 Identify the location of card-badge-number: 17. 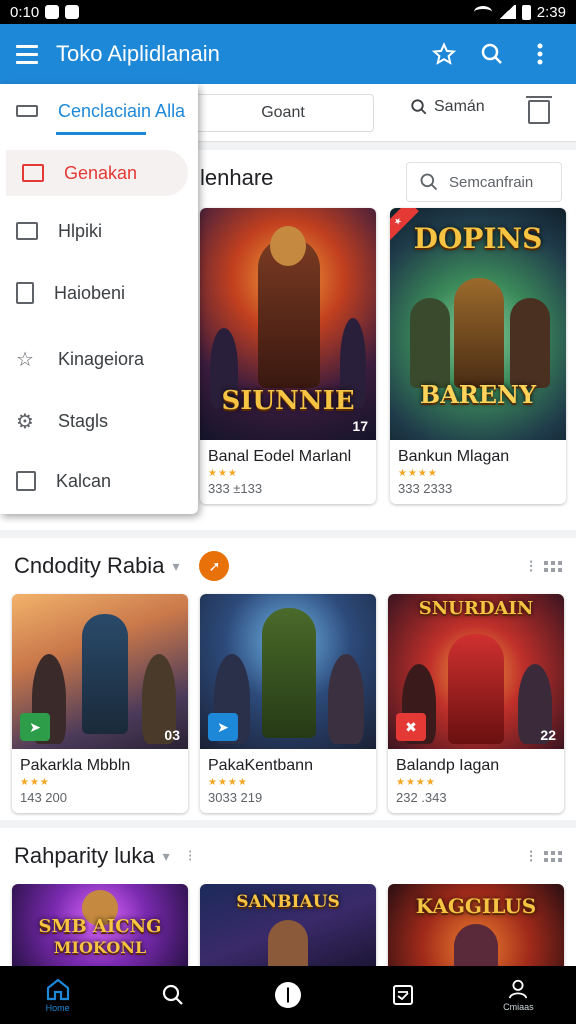
(360, 426).